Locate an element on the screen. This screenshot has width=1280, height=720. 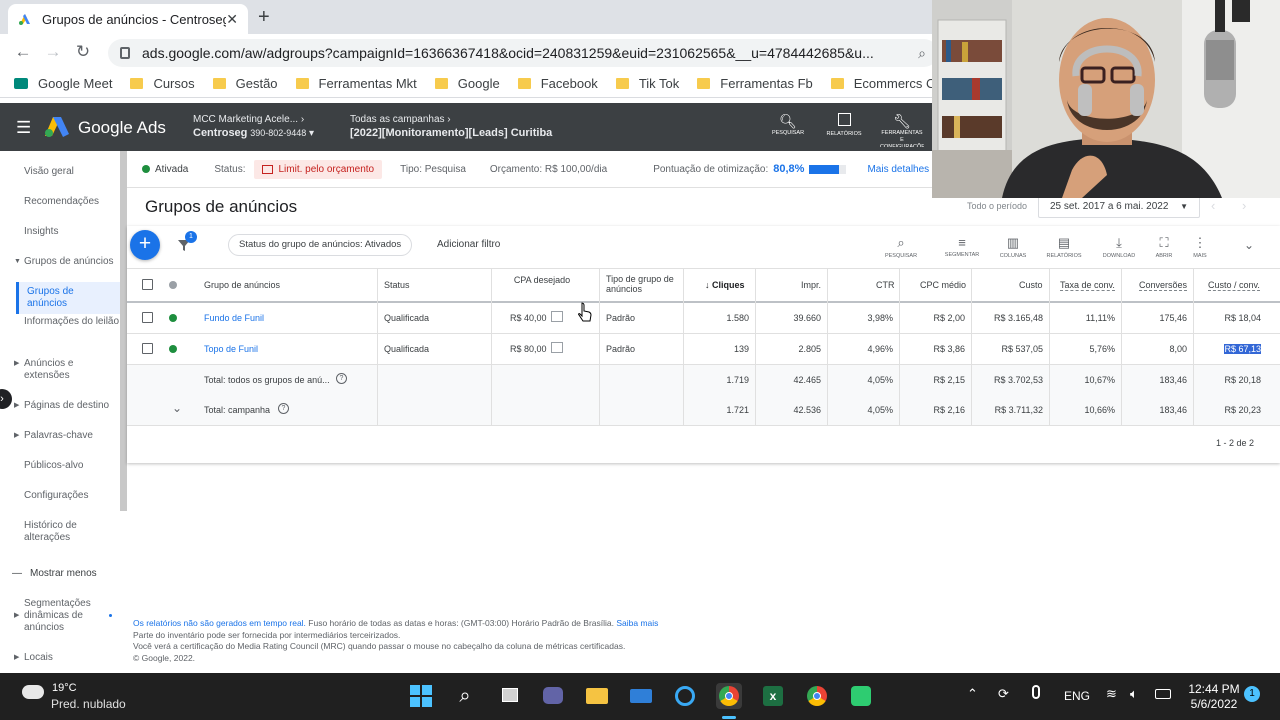
reports-button: ▤ RELATÓRIOS is located at coordinates (1064, 247).